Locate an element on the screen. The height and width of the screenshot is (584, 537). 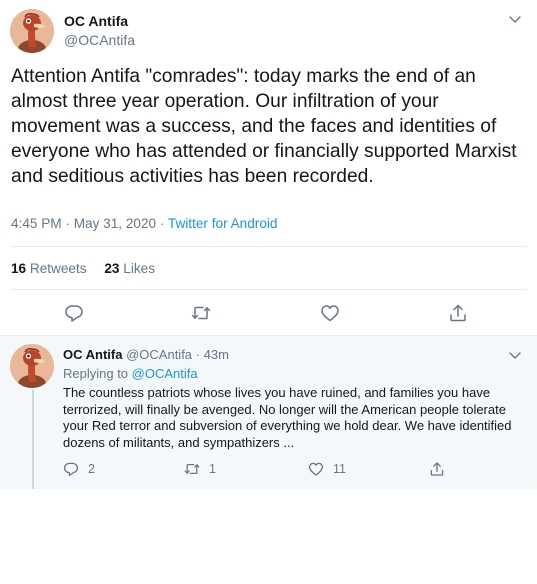
retweet-count: 16 is located at coordinates (19, 268).